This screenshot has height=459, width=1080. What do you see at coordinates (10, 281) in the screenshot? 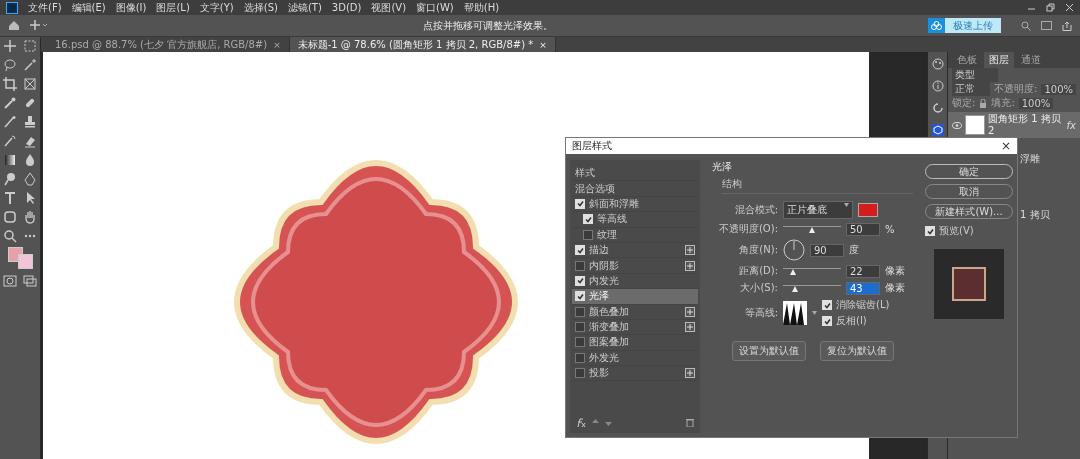
I see `quick-mask-icon` at bounding box center [10, 281].